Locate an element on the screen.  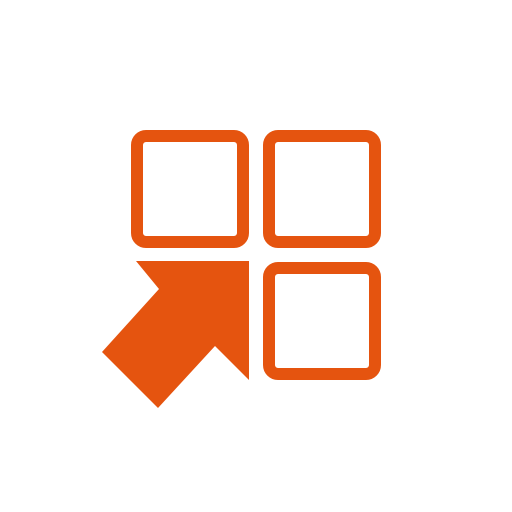
arrow-up-right-icon is located at coordinates (175, 334).